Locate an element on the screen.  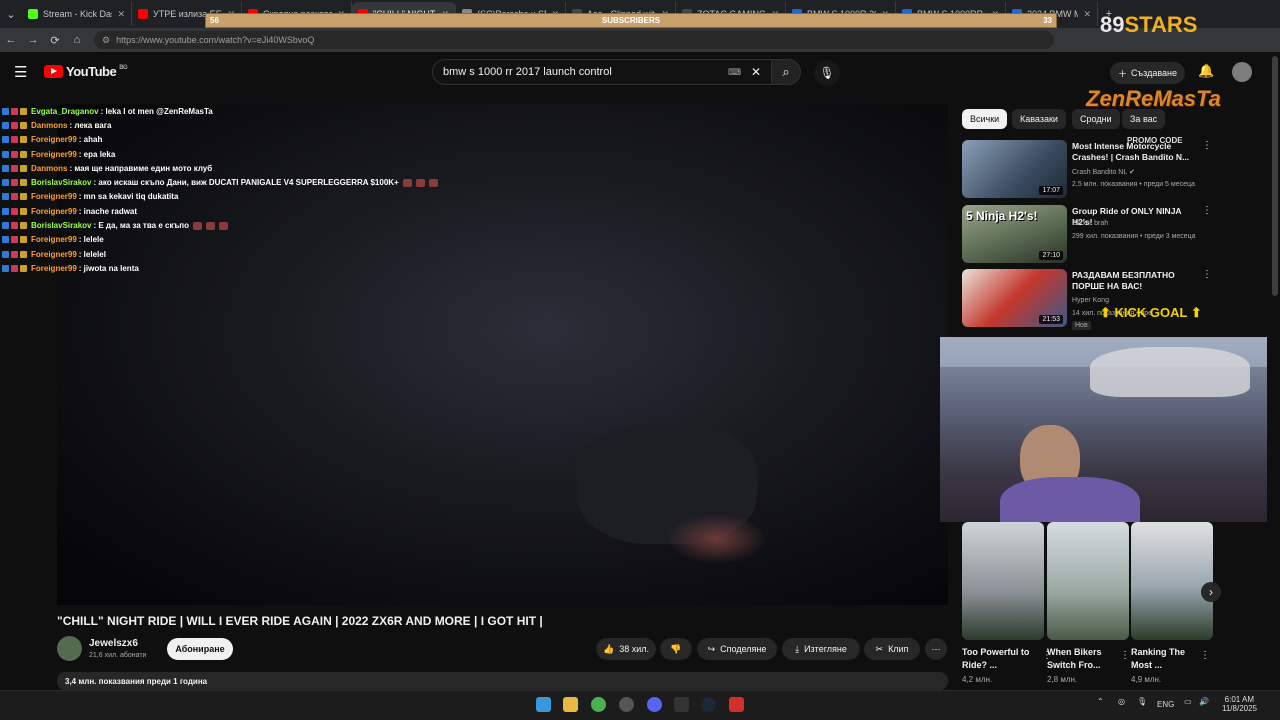
download-label: Изтегляне is located at coordinates (825, 649).